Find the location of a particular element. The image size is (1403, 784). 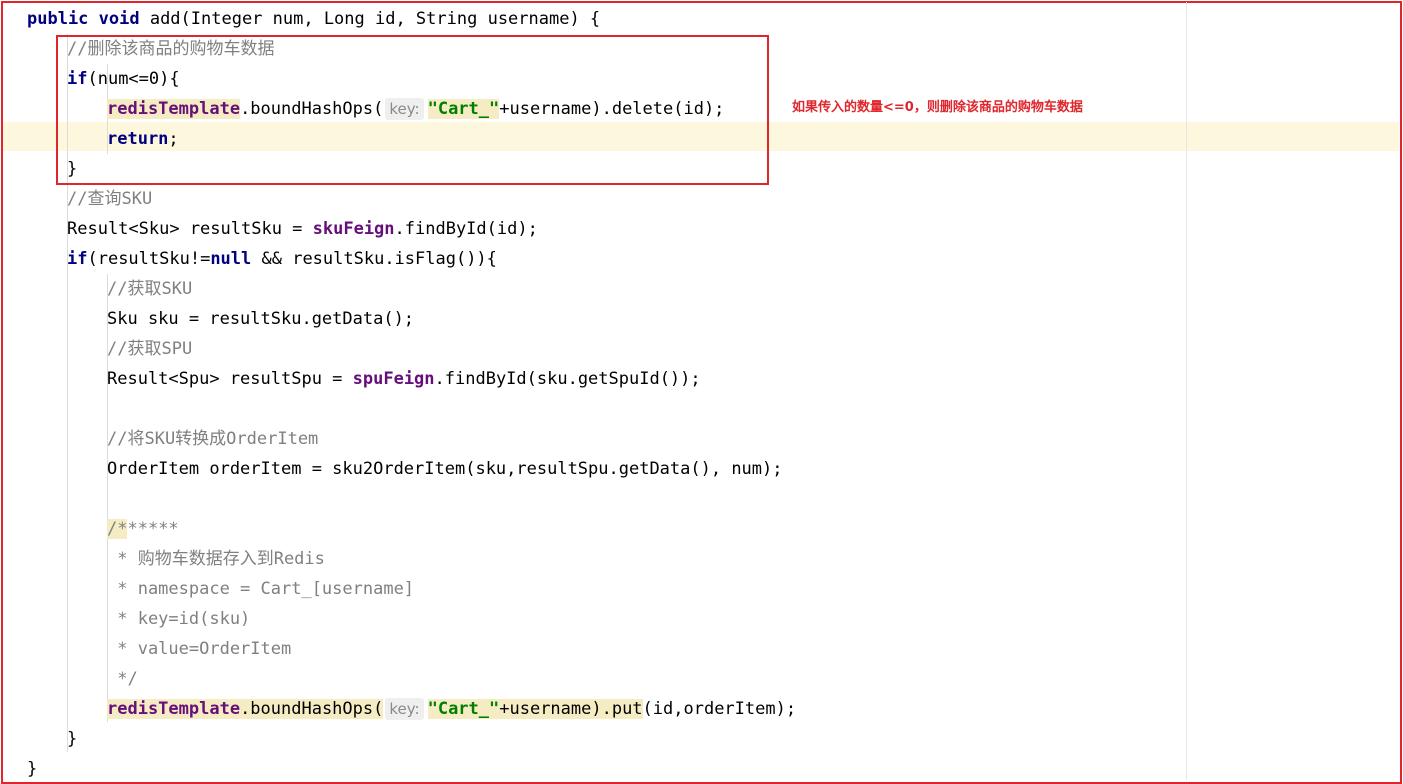

code-line: //查询SKU is located at coordinates (109, 199).